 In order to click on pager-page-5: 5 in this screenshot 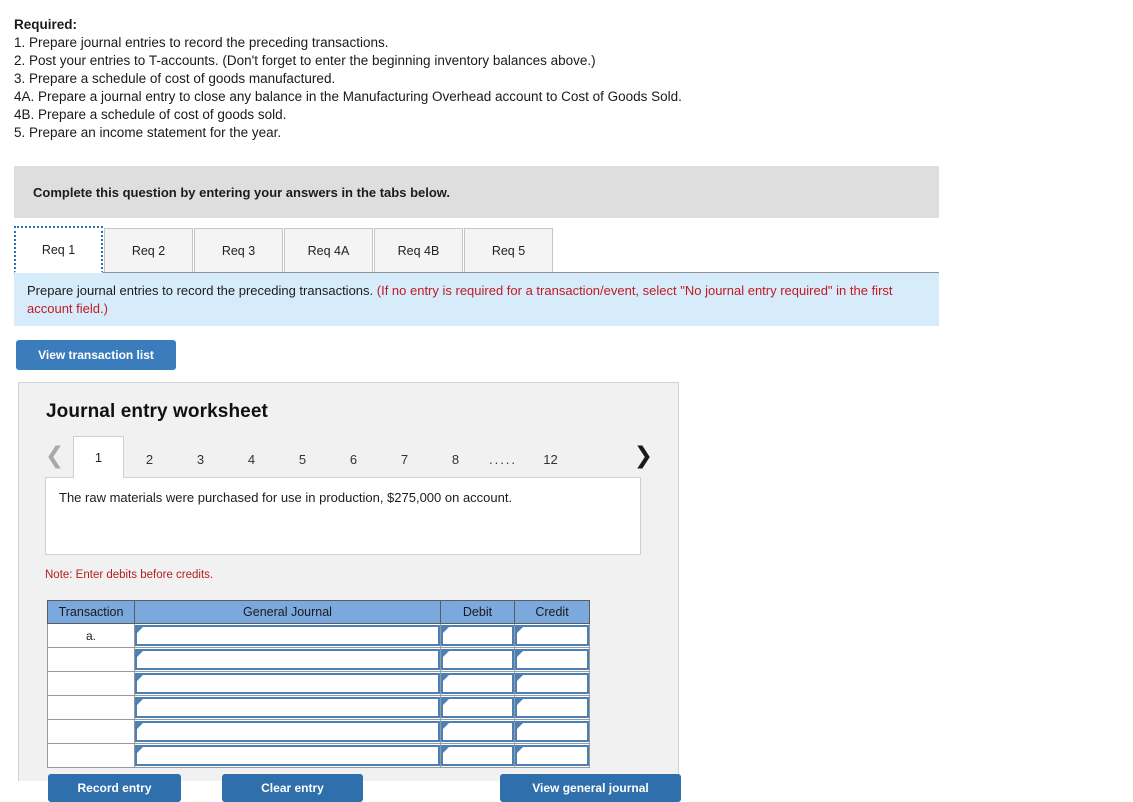, I will do `click(302, 459)`.